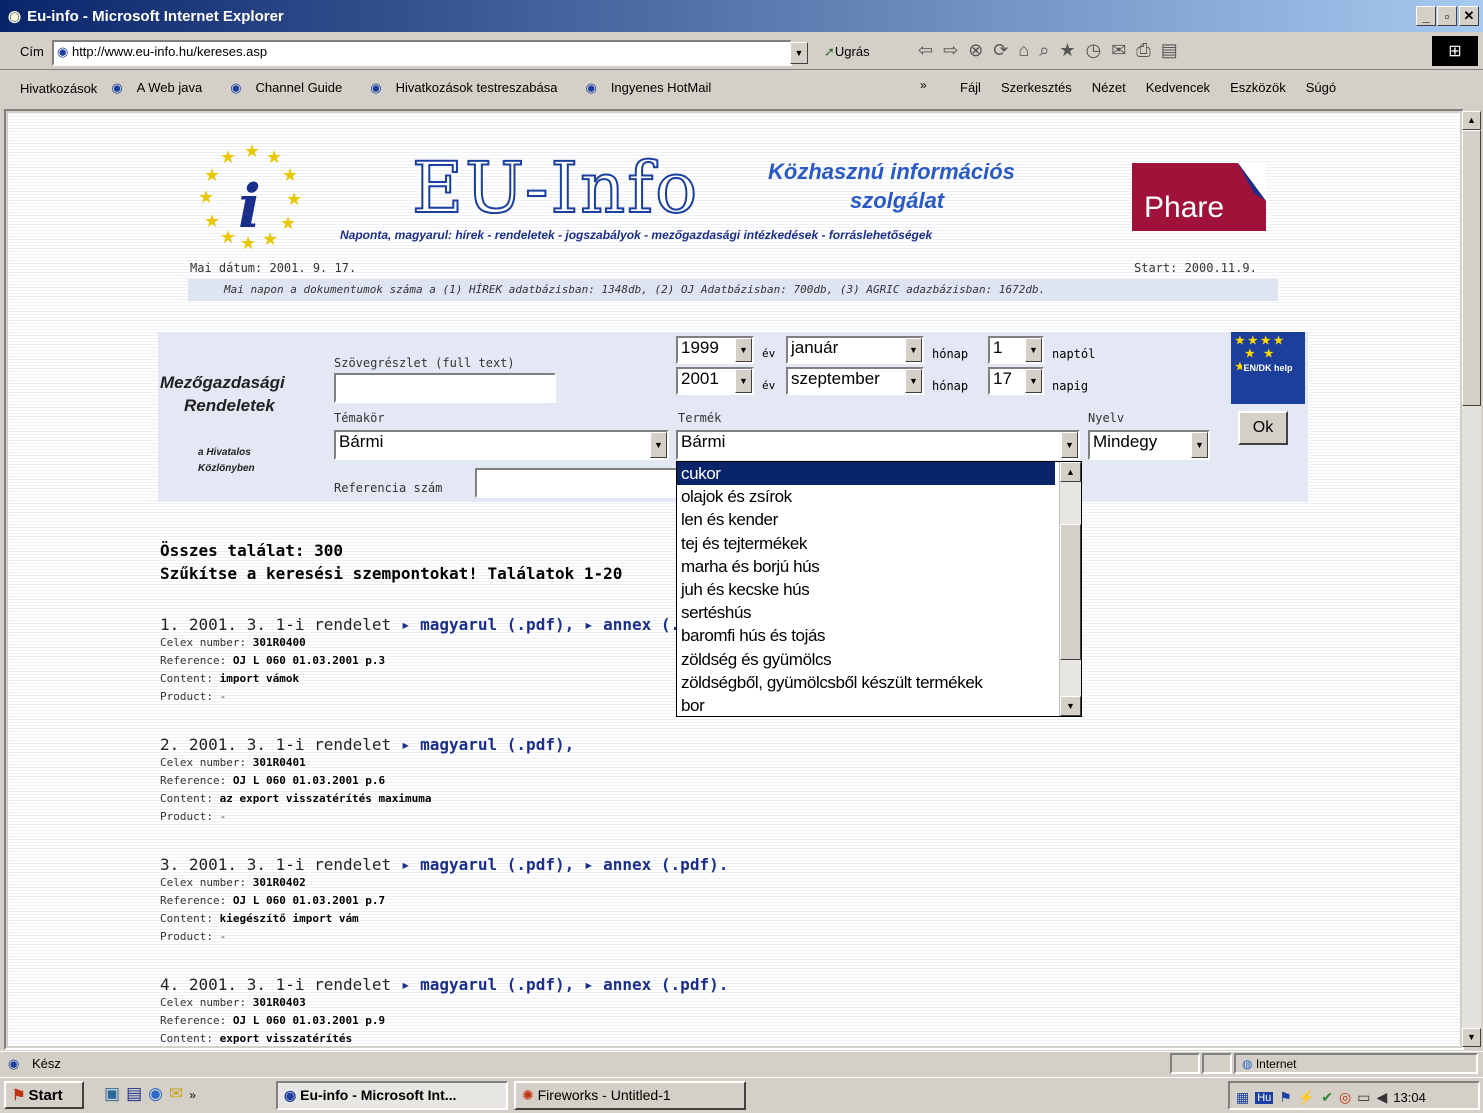 Image resolution: width=1483 pixels, height=1113 pixels. Describe the element at coordinates (1469, 16) in the screenshot. I see `close-button: ✕` at that location.